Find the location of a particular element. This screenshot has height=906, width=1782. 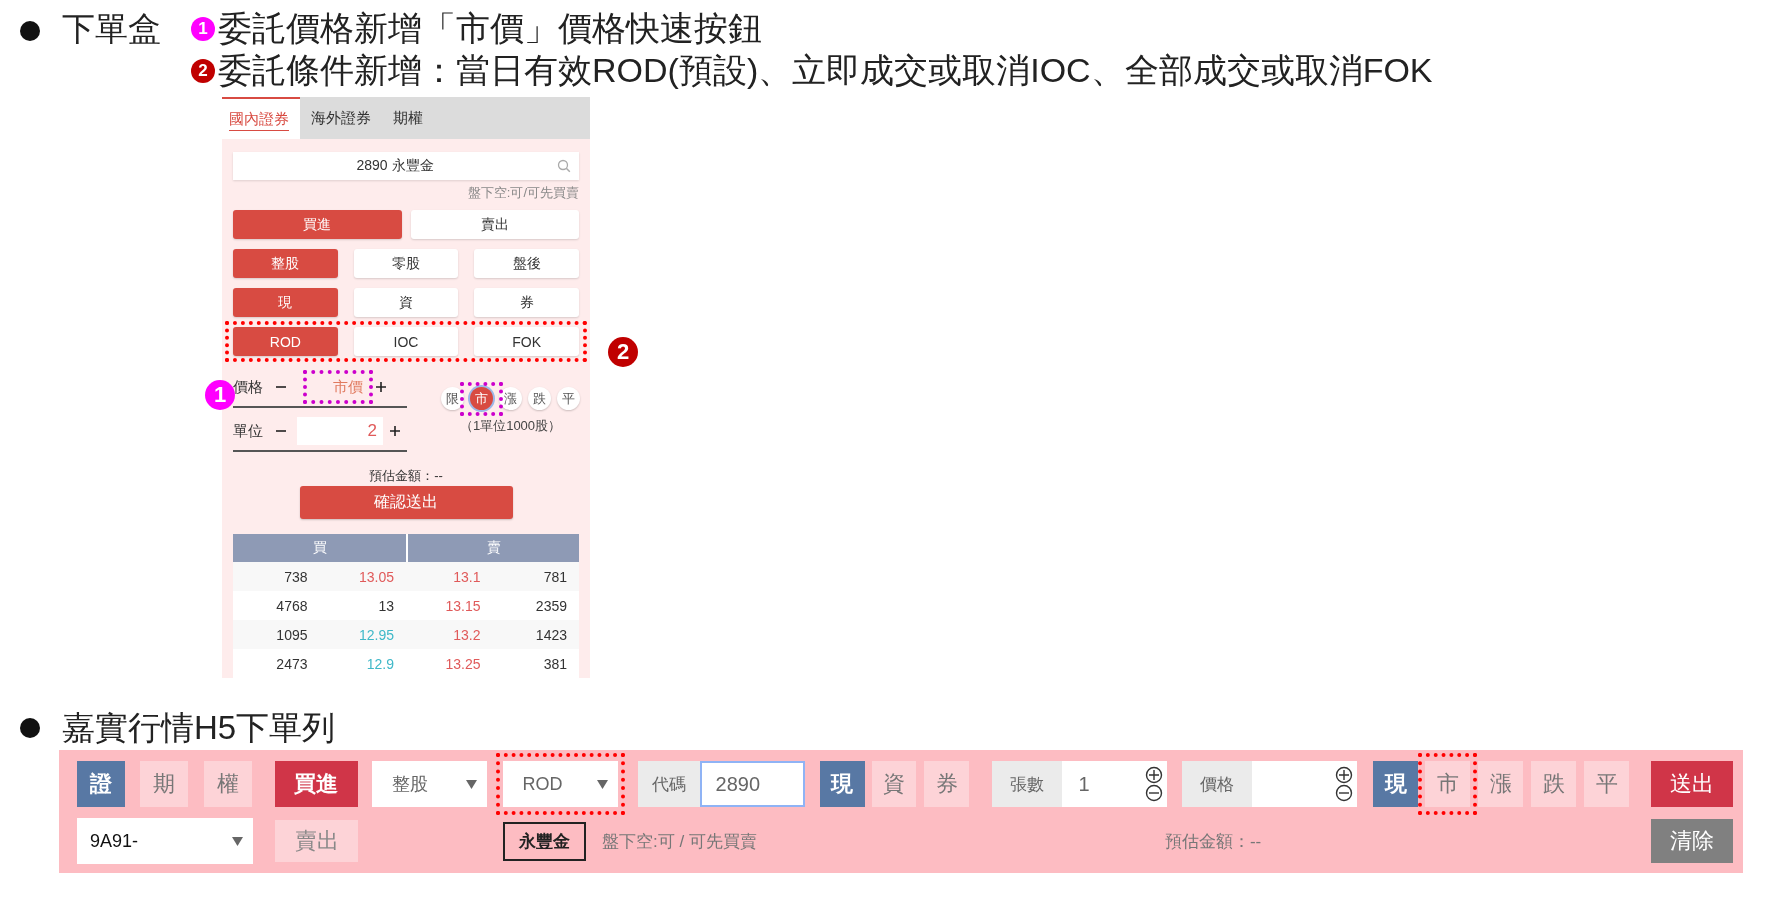

table-cell: 1423 is located at coordinates (535, 634).